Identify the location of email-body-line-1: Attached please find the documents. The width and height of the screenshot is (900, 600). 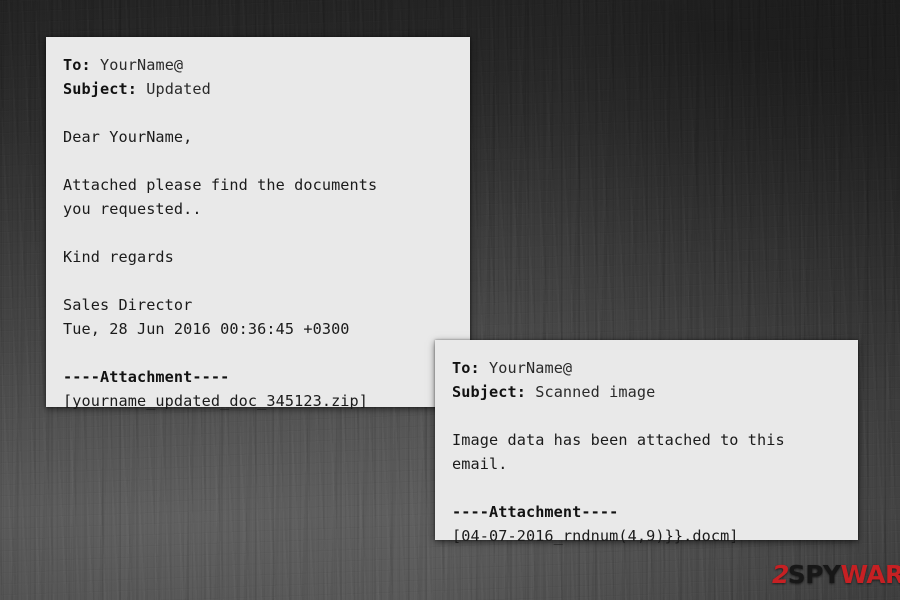
(220, 185).